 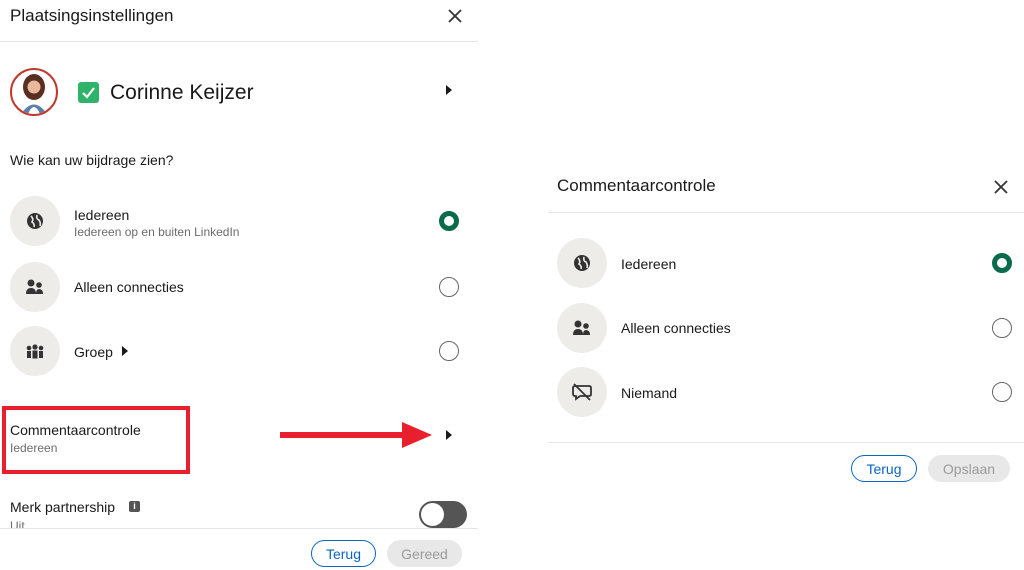 I want to click on panel-title: Plaatsingsinstellingen, so click(x=92, y=15).